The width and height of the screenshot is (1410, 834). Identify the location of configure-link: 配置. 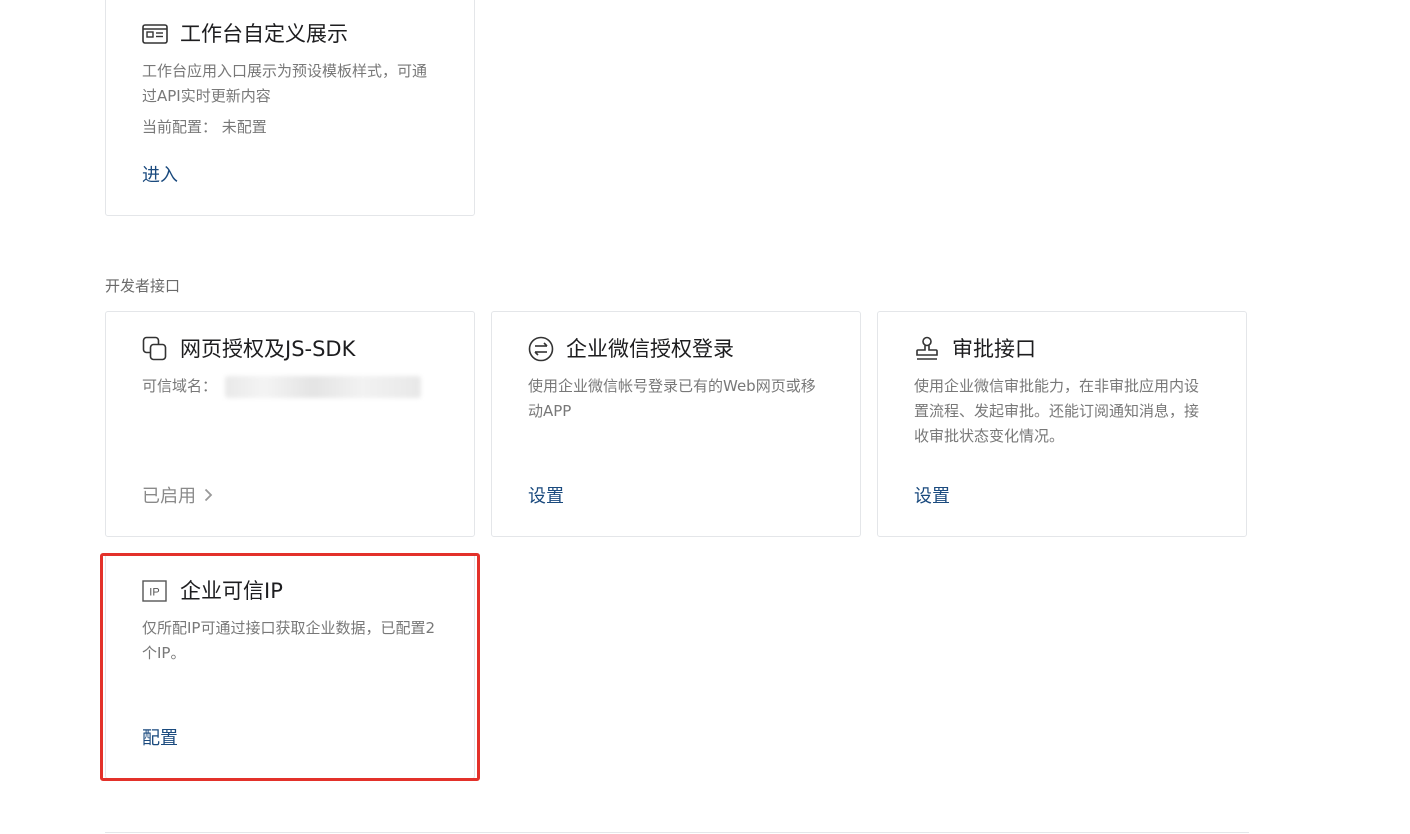
(160, 737).